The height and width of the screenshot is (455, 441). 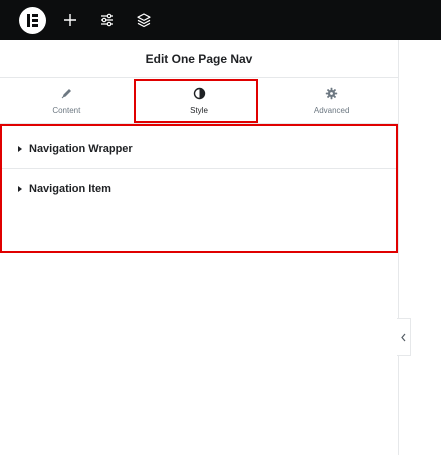 What do you see at coordinates (199, 188) in the screenshot?
I see `section-navigation-item: Navigation Item` at bounding box center [199, 188].